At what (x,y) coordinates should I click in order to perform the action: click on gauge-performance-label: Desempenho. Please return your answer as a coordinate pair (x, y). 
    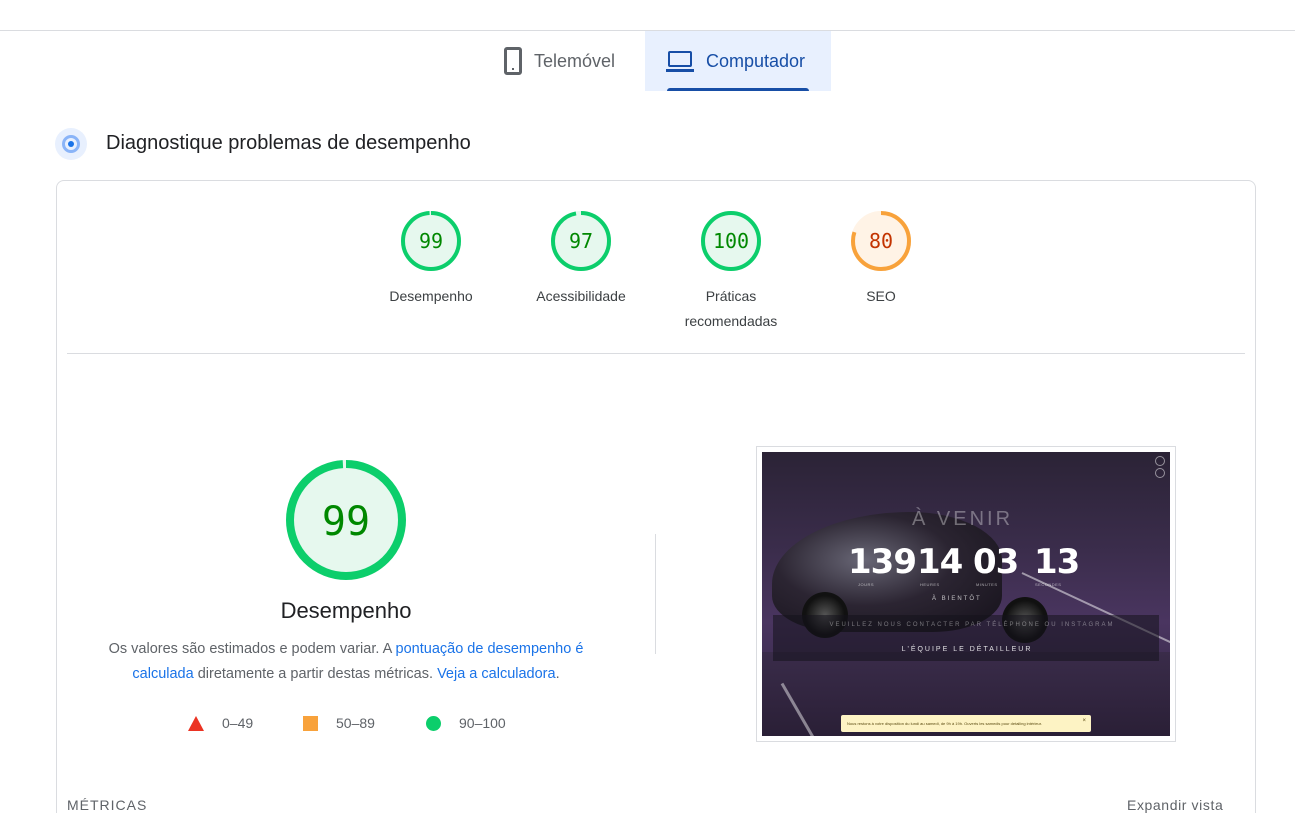
    Looking at the image, I should click on (431, 296).